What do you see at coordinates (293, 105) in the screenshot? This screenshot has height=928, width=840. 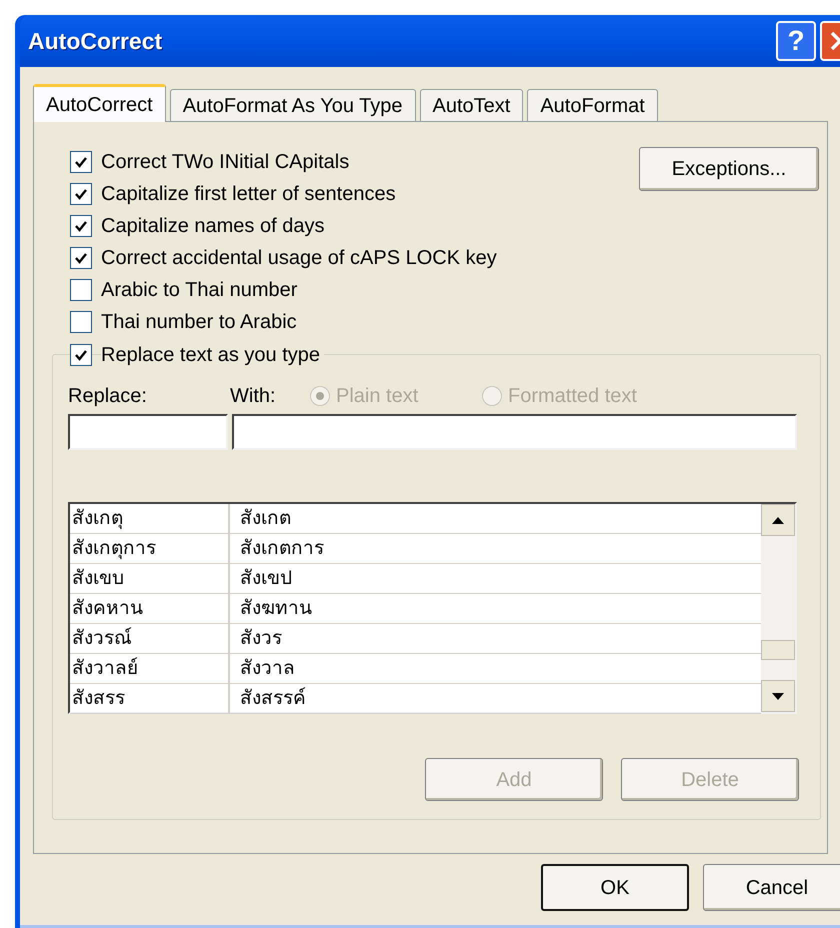 I see `tab: AutoFormat As You Type` at bounding box center [293, 105].